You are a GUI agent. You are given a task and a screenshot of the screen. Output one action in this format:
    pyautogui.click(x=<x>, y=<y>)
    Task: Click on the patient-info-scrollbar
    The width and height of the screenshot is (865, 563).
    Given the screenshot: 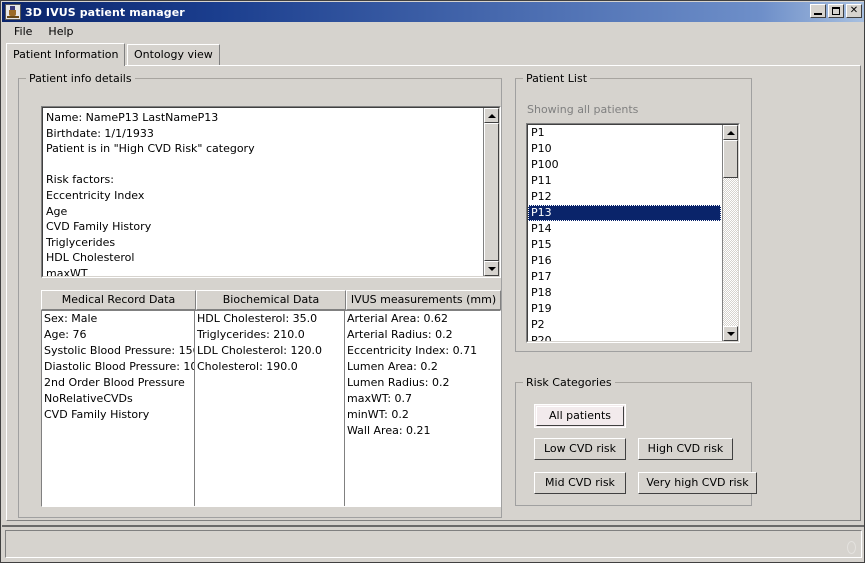 What is the action you would take?
    pyautogui.click(x=491, y=192)
    